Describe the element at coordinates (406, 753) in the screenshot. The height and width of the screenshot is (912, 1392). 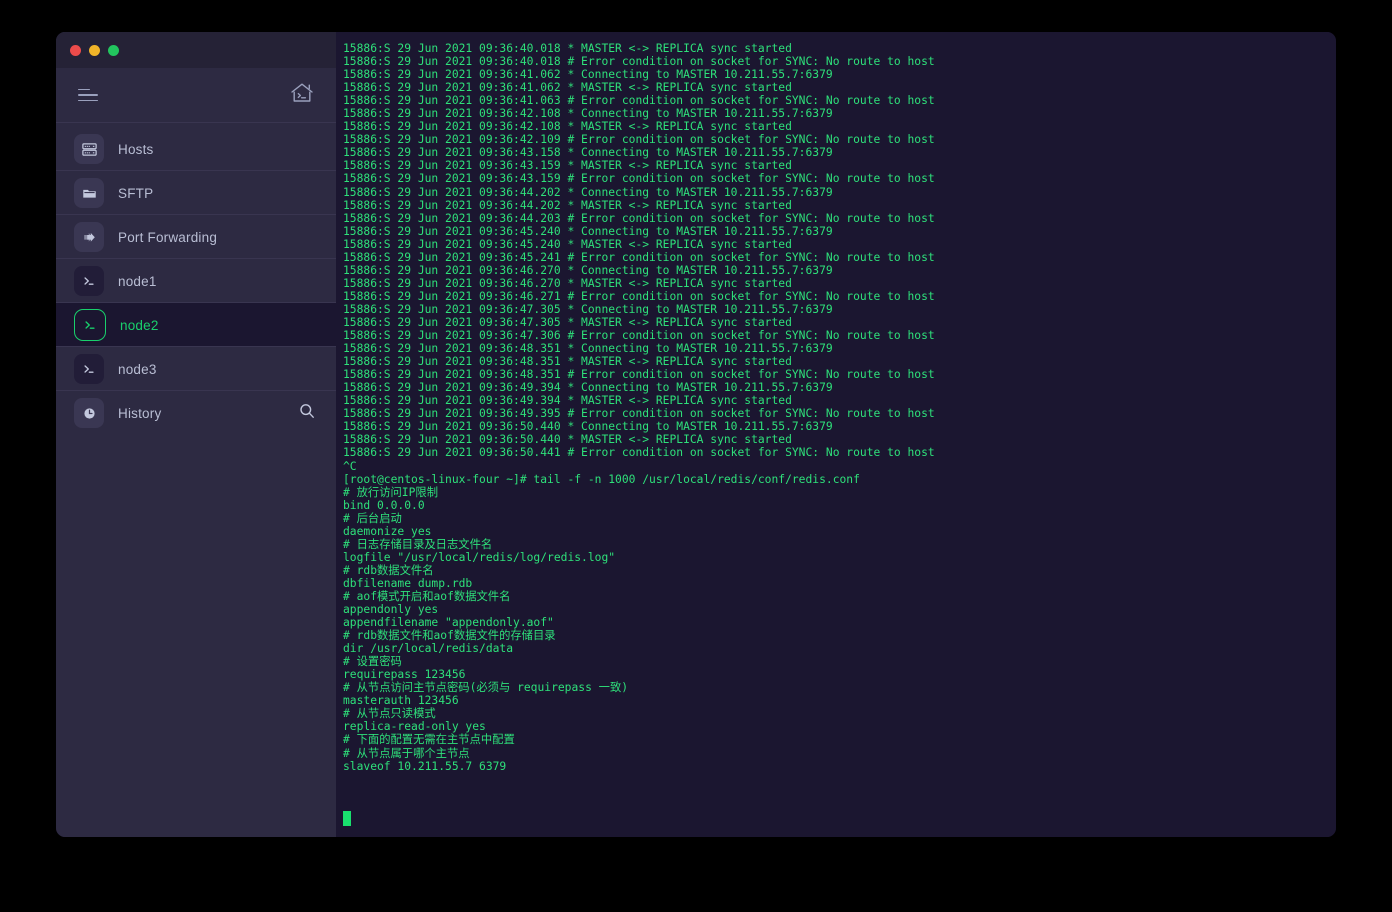
I see `terminal-line: # 从节点属于哪个主节点` at that location.